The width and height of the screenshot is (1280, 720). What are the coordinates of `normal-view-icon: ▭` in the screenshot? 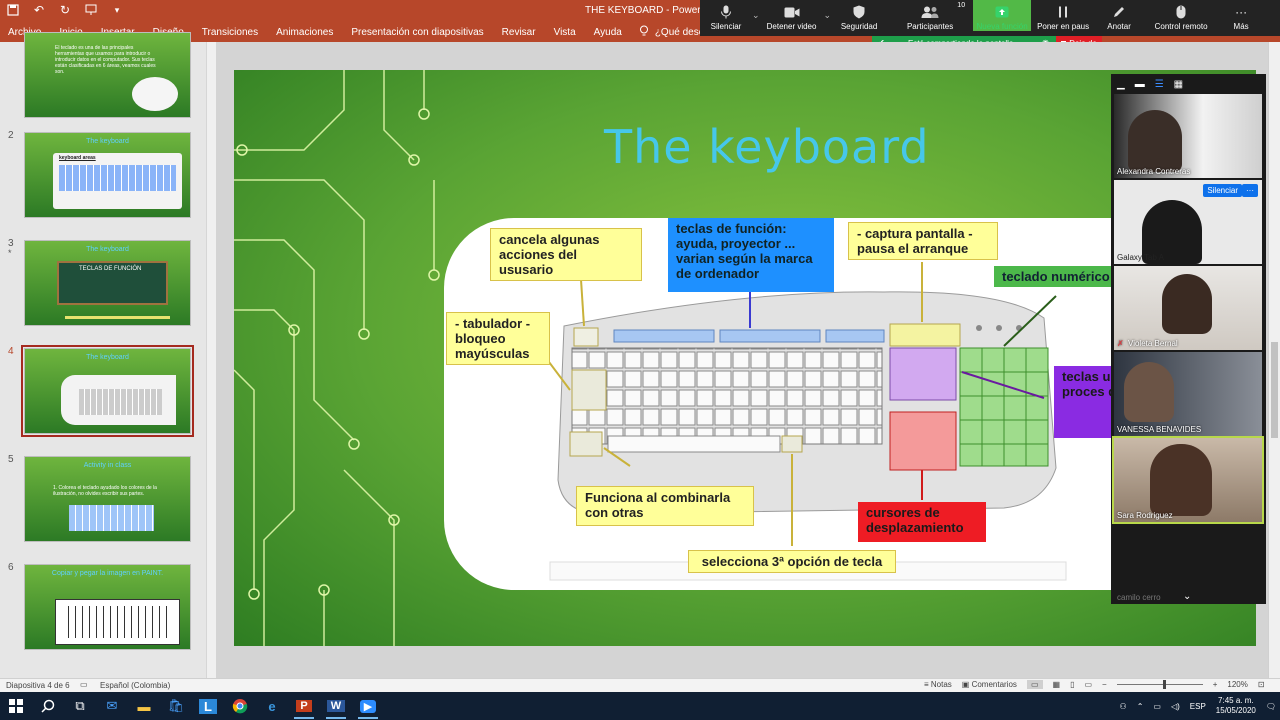 It's located at (1034, 684).